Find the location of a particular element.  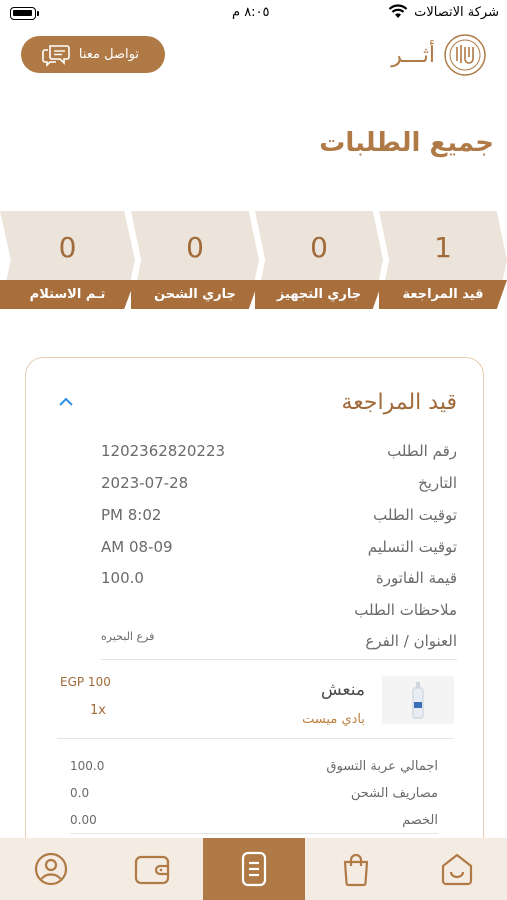

shipping-fee-row: مصاريف الشحن 0.0 is located at coordinates (254, 797).